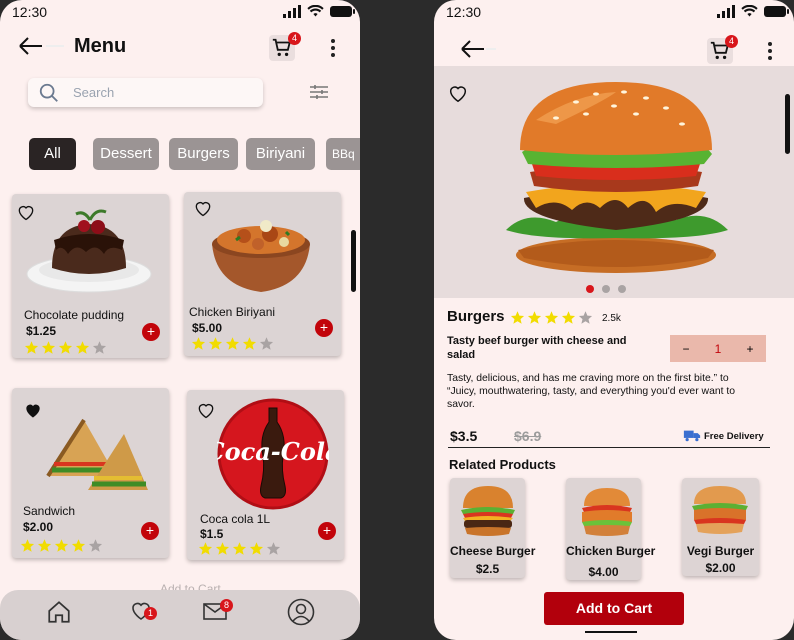 The height and width of the screenshot is (640, 794). I want to click on divider, so click(609, 447).